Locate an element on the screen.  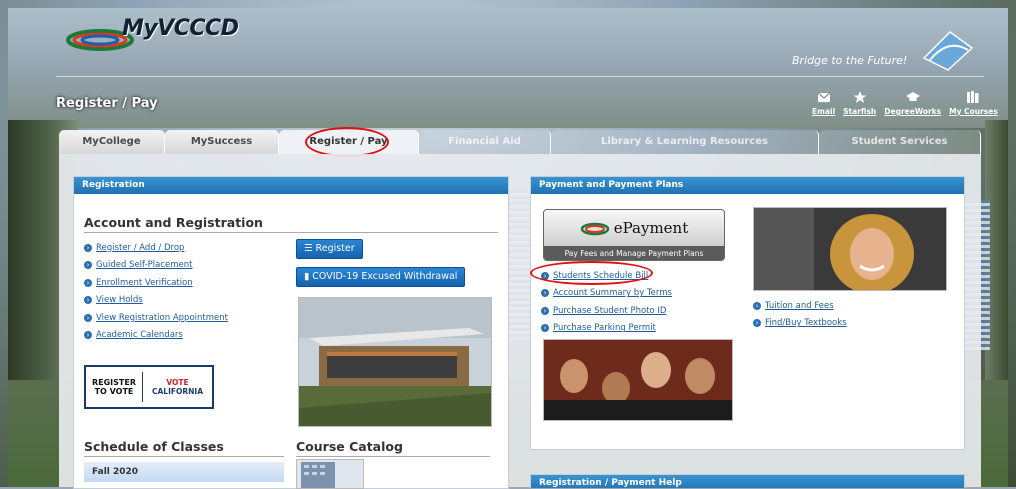
document-icon: ▮ is located at coordinates (308, 276).